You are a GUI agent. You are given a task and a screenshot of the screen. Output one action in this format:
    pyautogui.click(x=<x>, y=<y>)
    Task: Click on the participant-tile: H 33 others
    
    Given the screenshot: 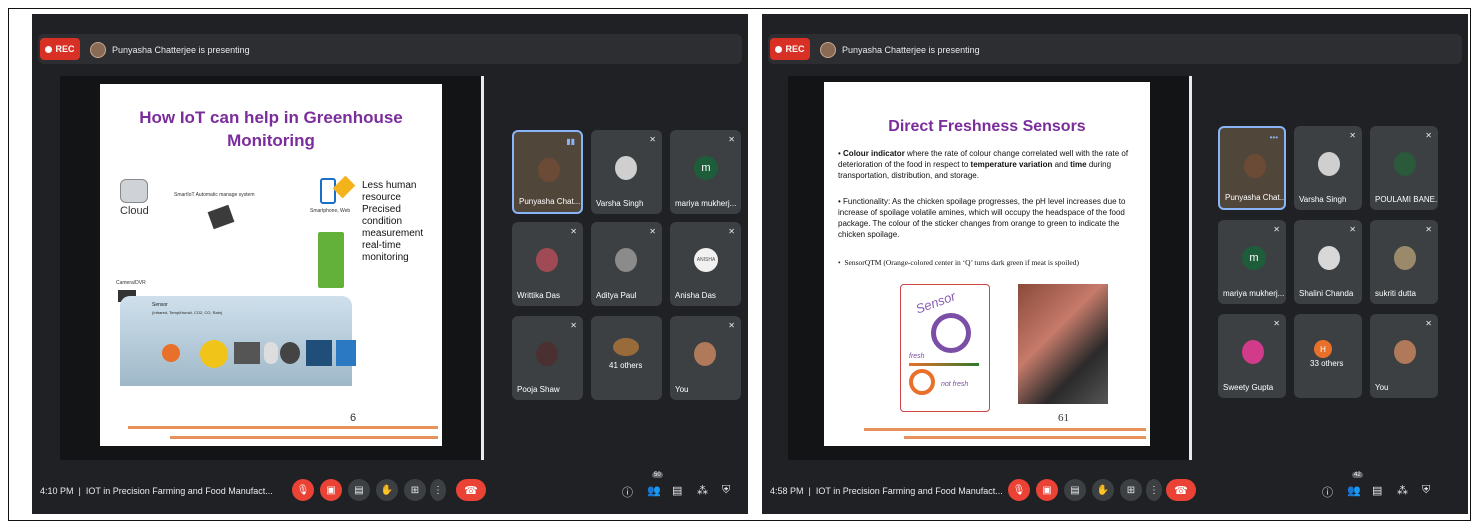 What is the action you would take?
    pyautogui.click(x=1328, y=356)
    